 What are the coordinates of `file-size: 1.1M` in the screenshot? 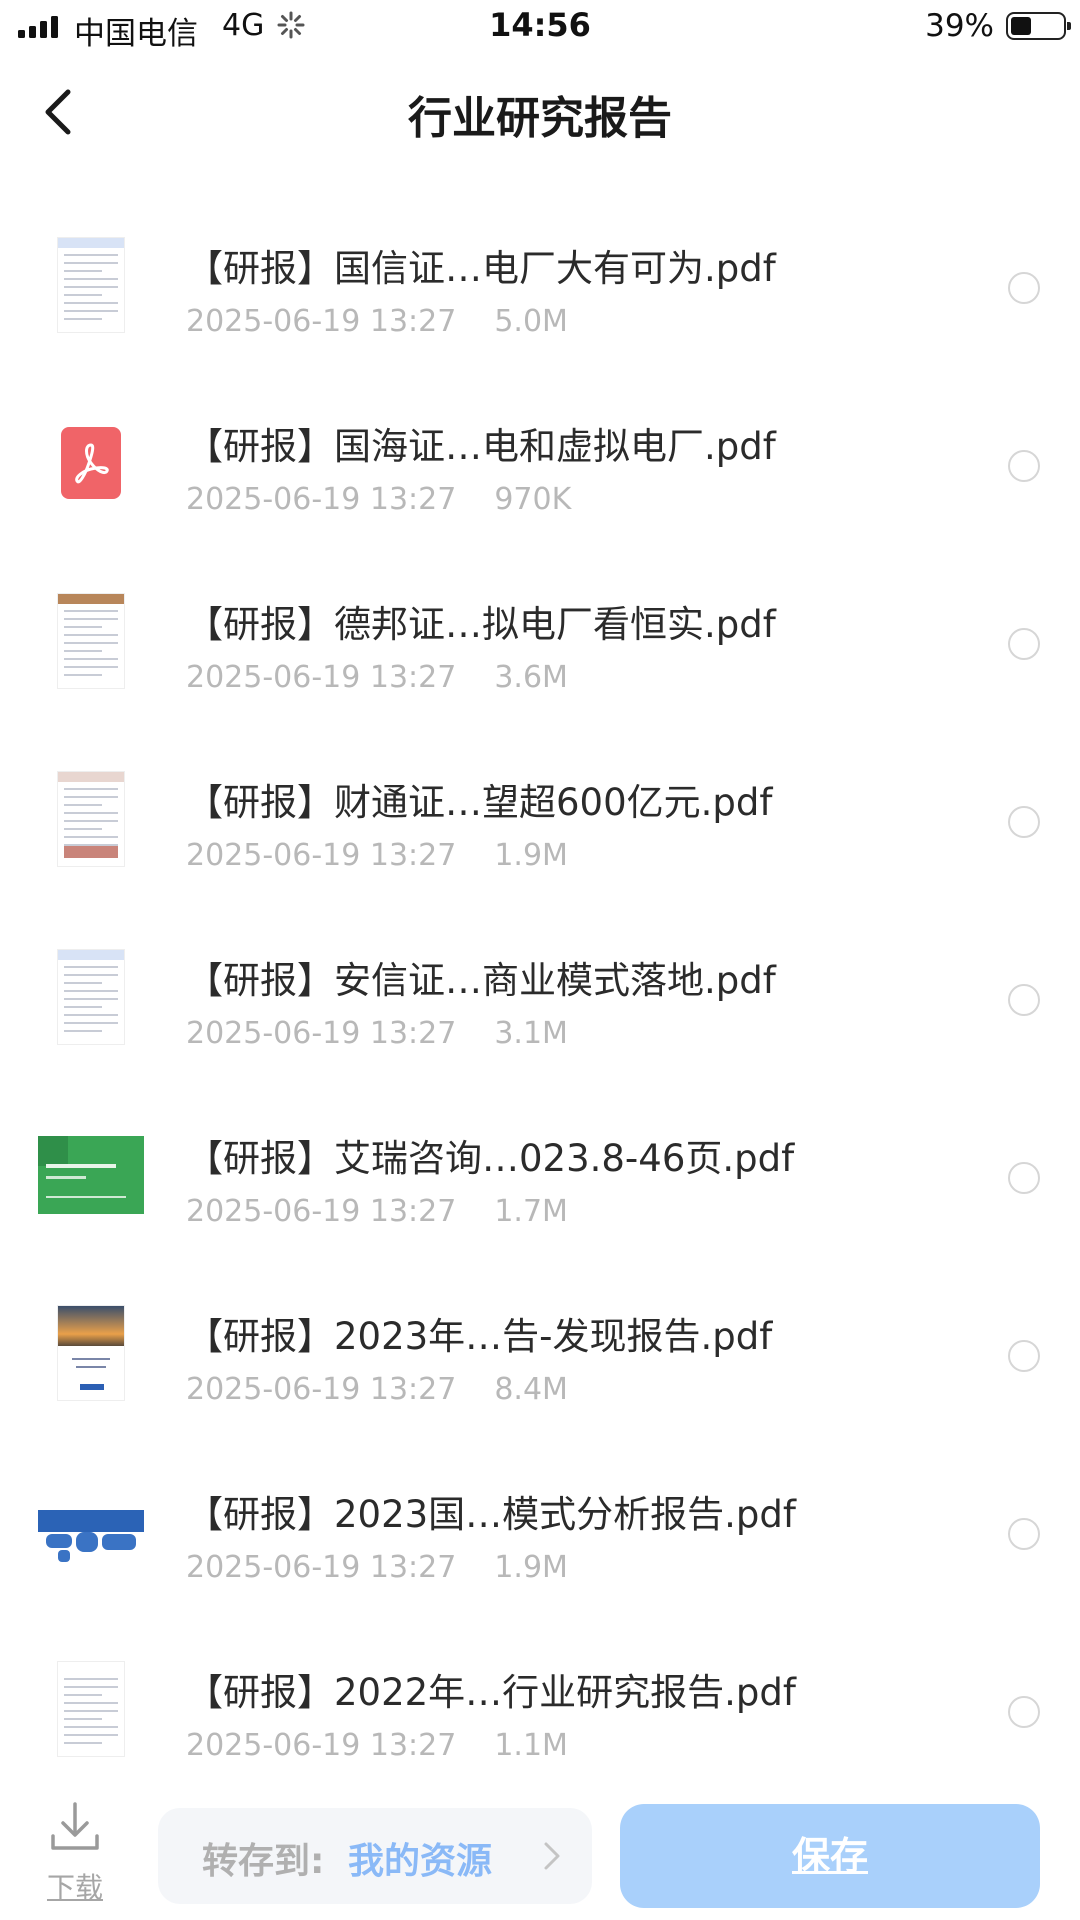 It's located at (531, 1745).